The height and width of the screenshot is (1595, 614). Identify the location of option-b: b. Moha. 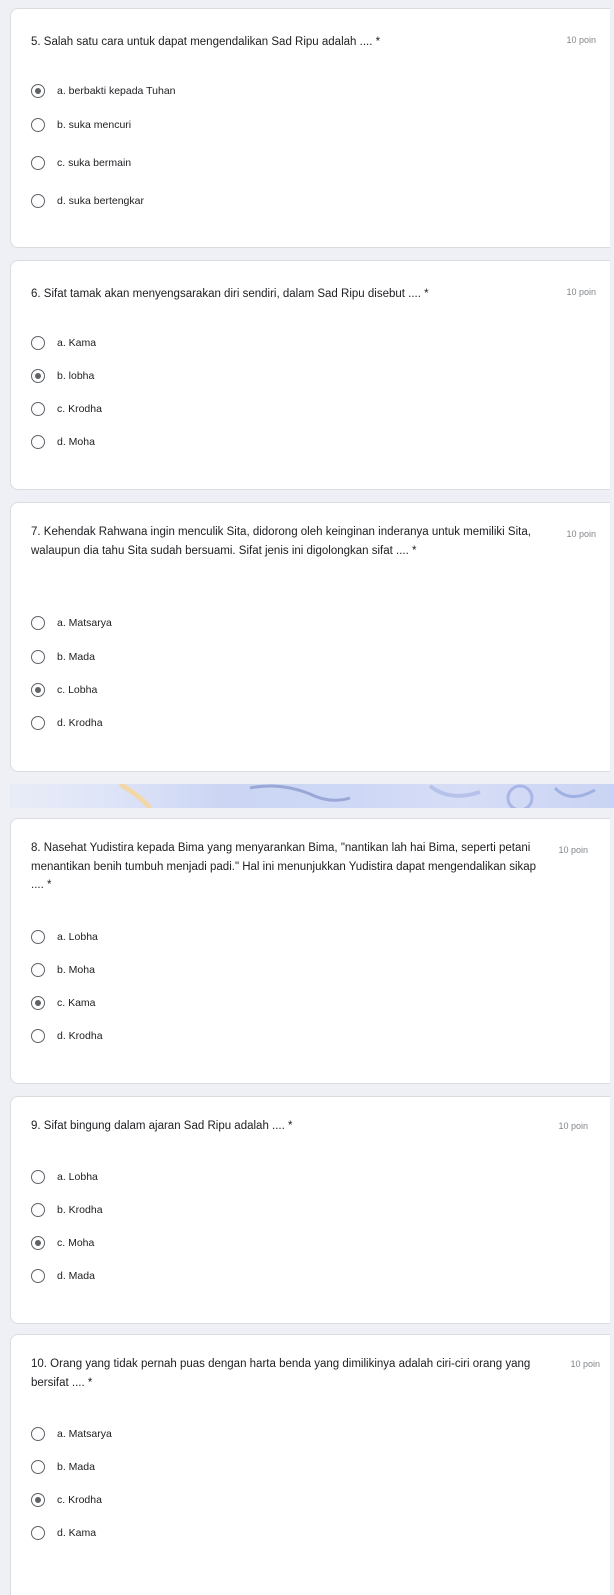
(63, 970).